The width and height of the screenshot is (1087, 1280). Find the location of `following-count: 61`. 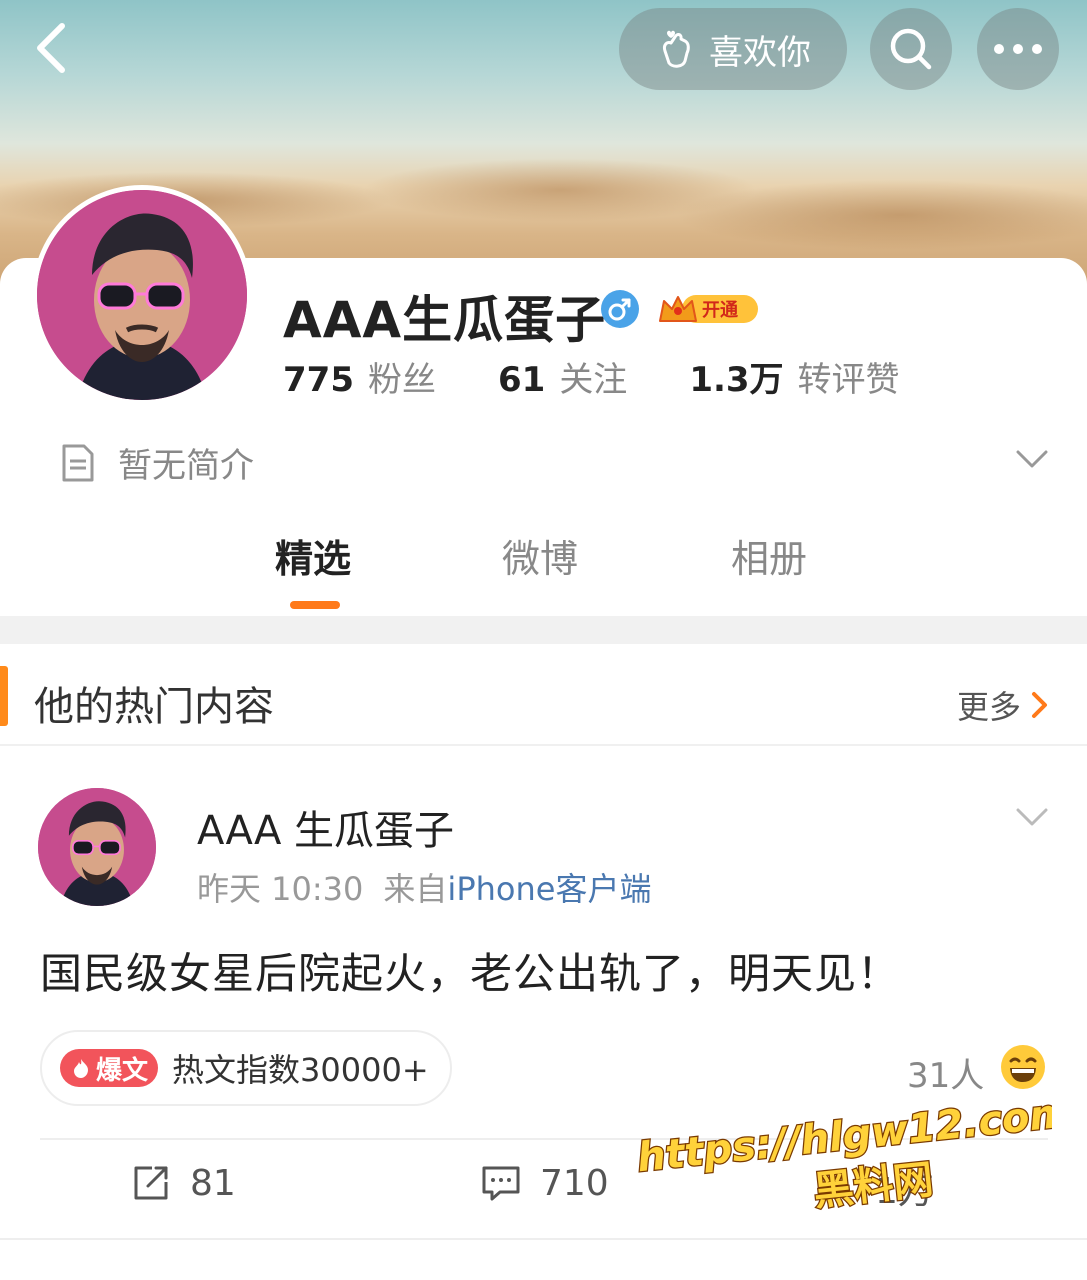

following-count: 61 is located at coordinates (521, 380).